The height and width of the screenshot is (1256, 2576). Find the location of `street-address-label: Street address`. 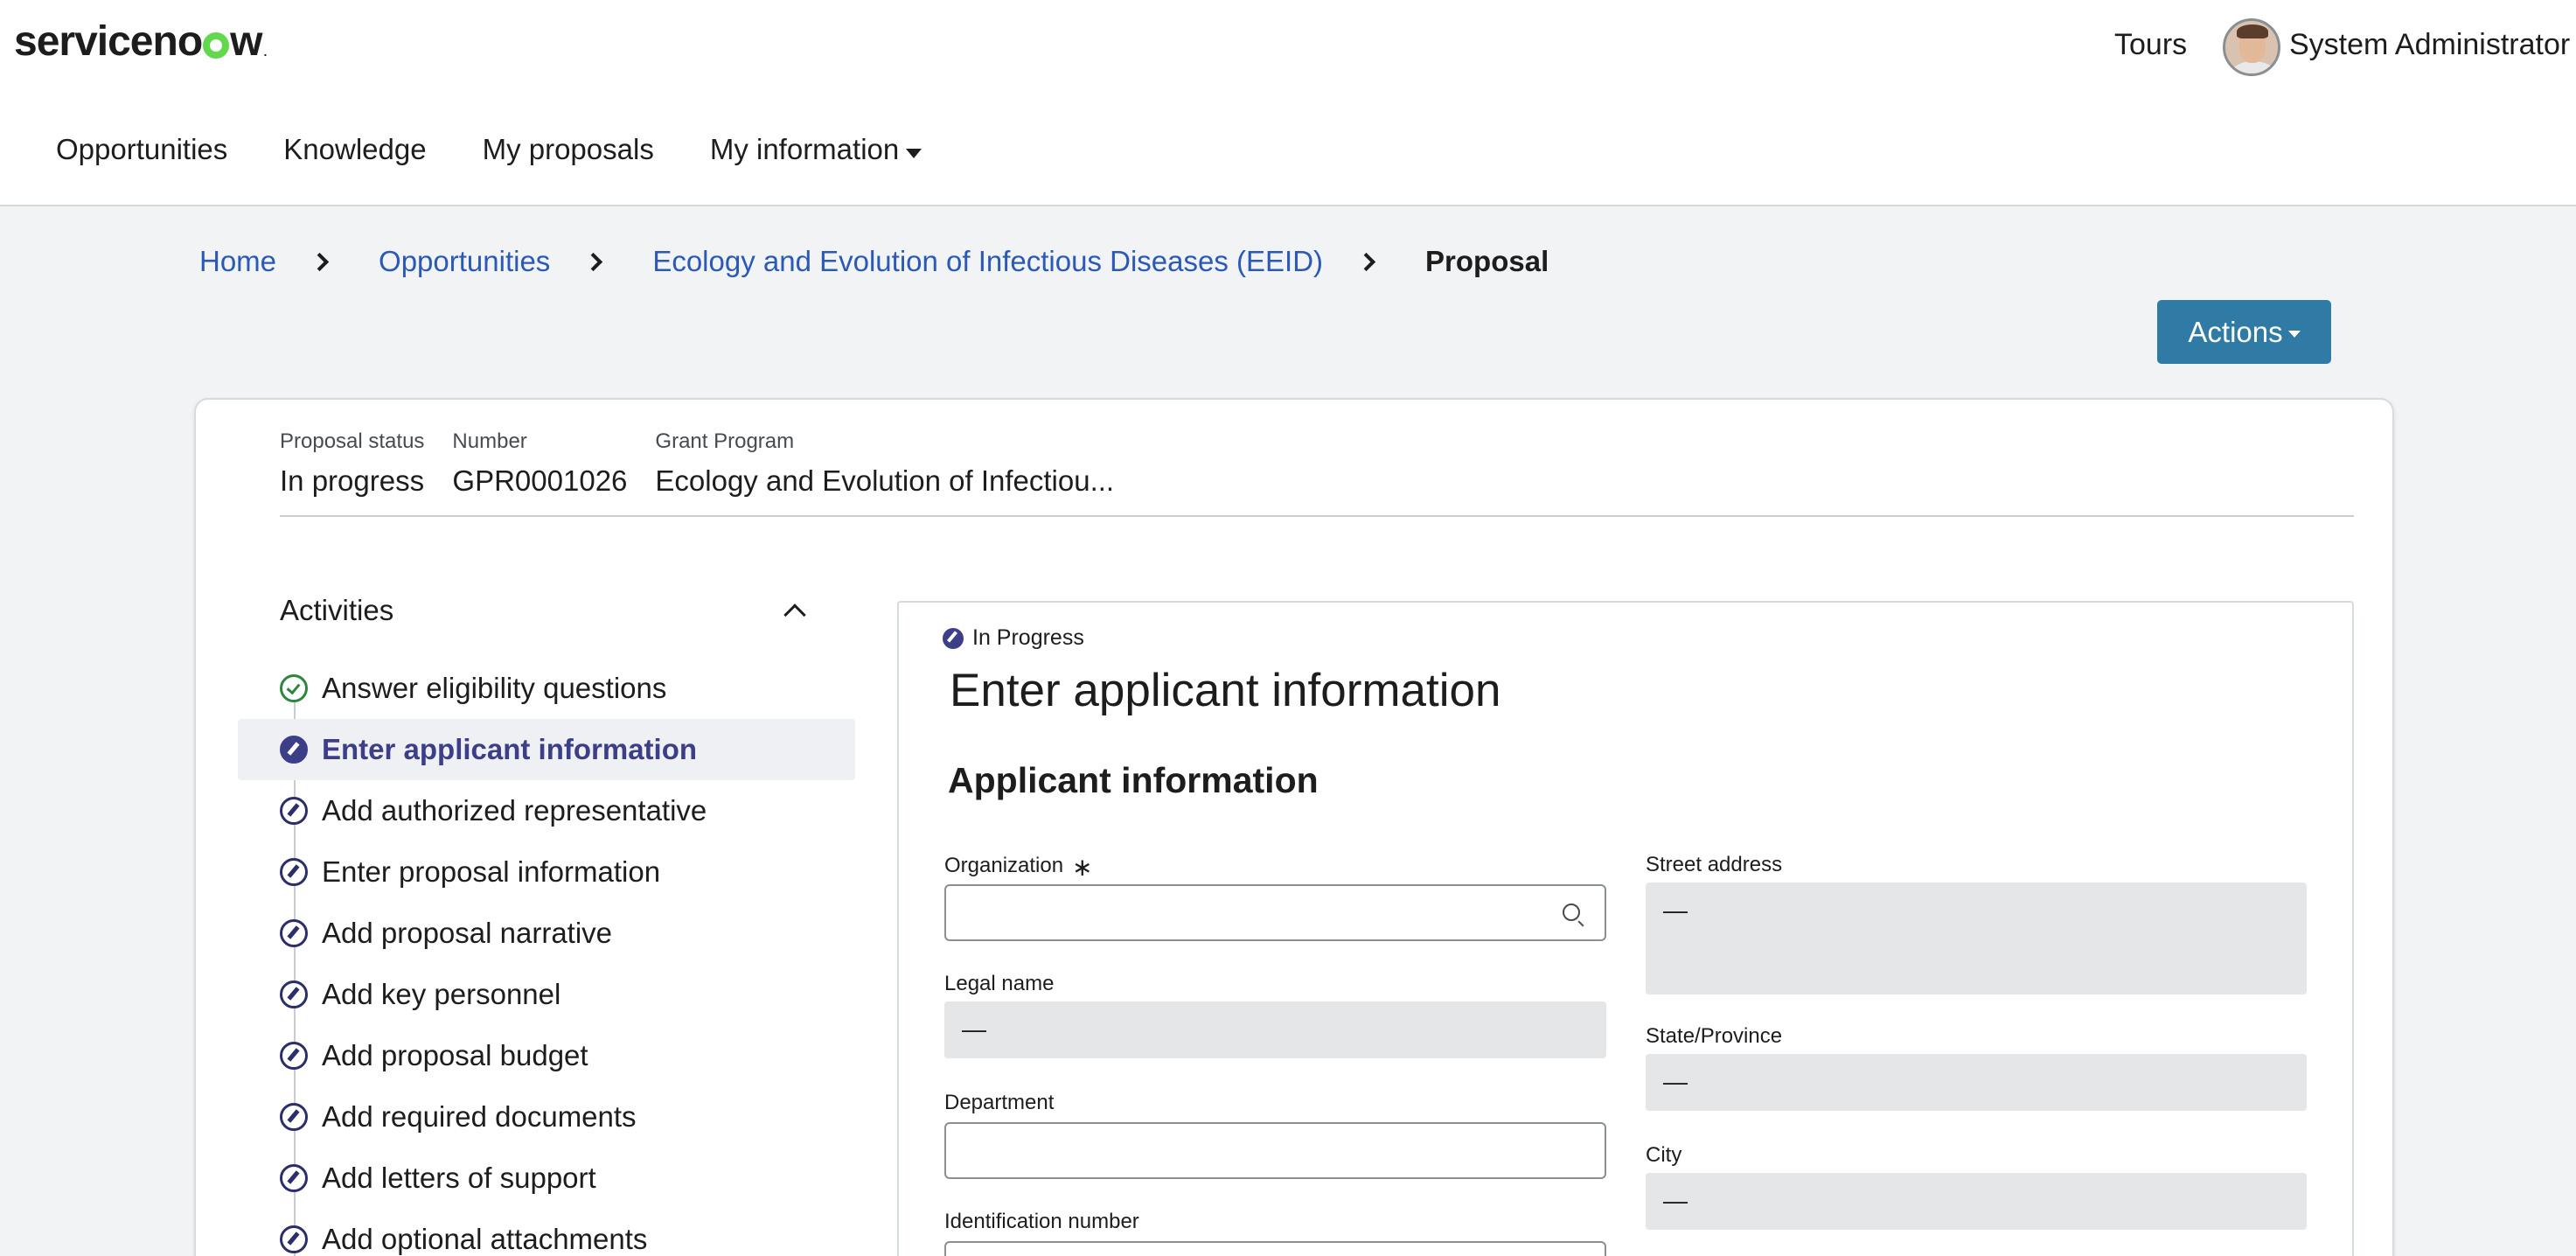

street-address-label: Street address is located at coordinates (1714, 864).